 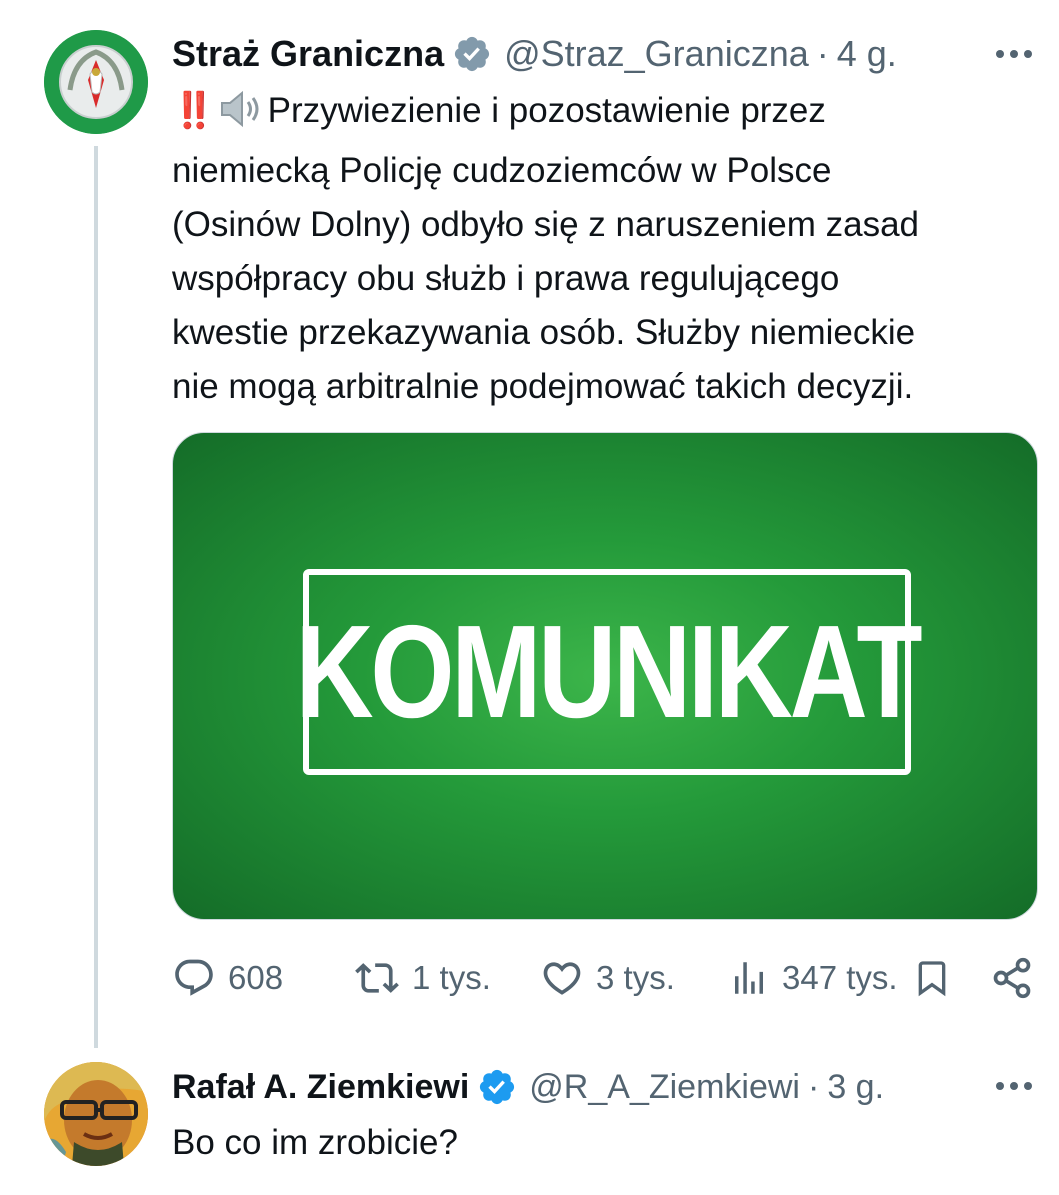 I want to click on reply-author-handle: @R_A_Ziemkiewi, so click(x=664, y=1087).